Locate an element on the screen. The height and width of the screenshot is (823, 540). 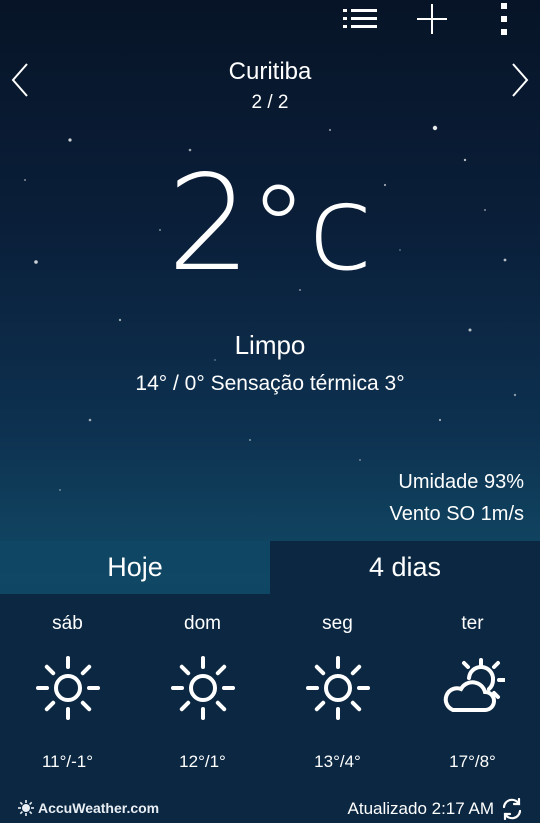
last-updated: Atualizado 2:17 AM is located at coordinates (436, 809).